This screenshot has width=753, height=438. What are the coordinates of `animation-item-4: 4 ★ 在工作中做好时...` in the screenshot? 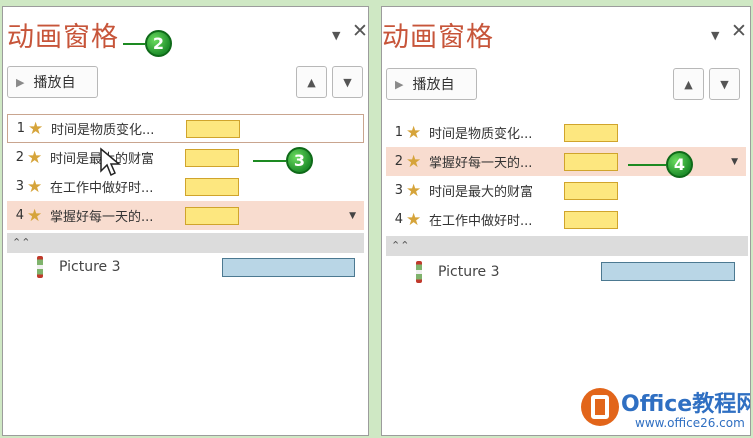 It's located at (566, 219).